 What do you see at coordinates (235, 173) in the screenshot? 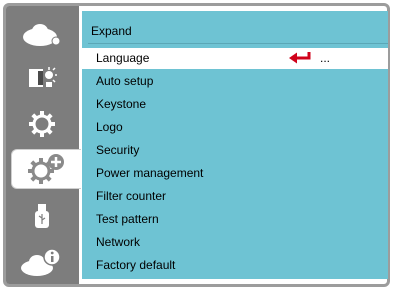
I see `menu-item-power-management: Power management` at bounding box center [235, 173].